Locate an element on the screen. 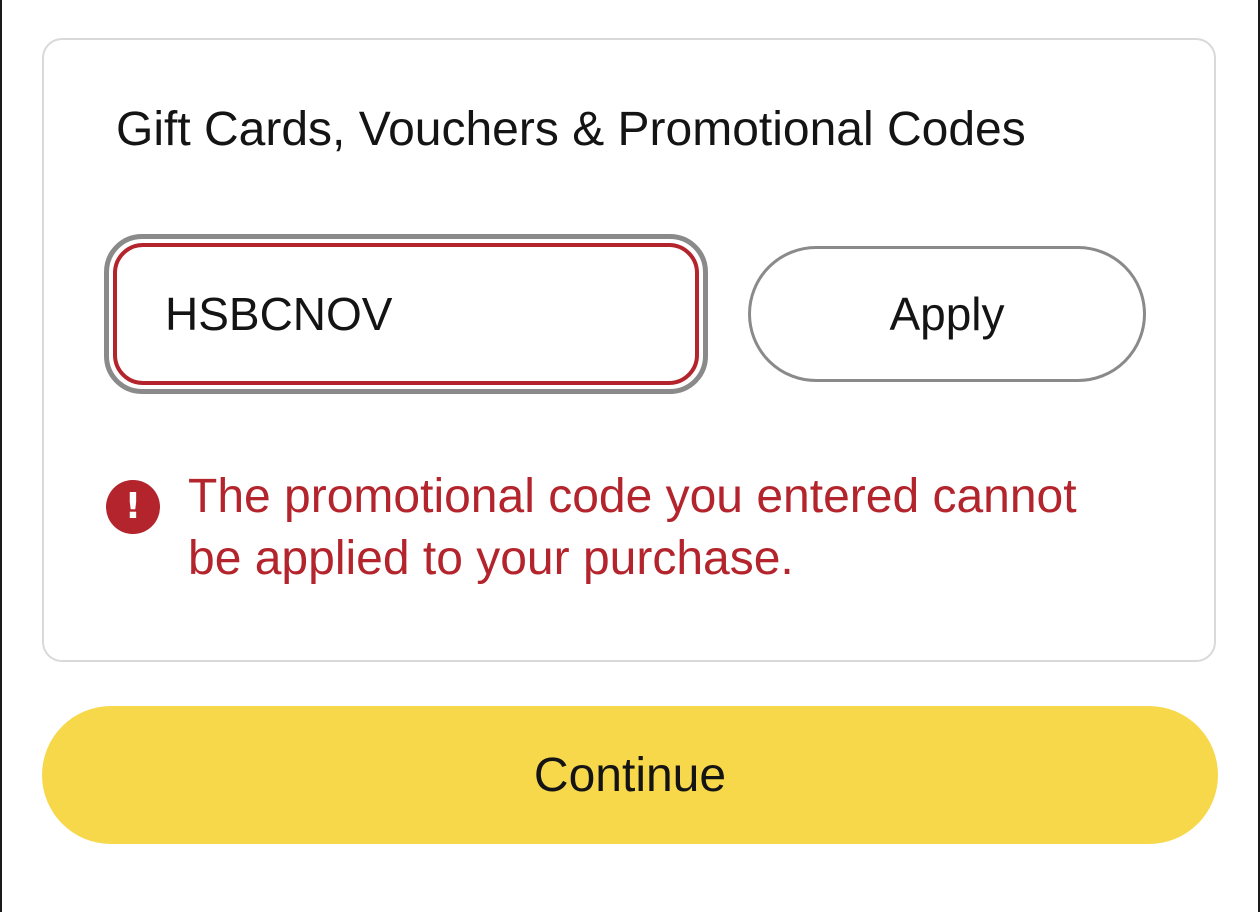 Image resolution: width=1260 pixels, height=912 pixels. promo-section-title: Gift Cards, Vouchers & Promotional Codes is located at coordinates (571, 129).